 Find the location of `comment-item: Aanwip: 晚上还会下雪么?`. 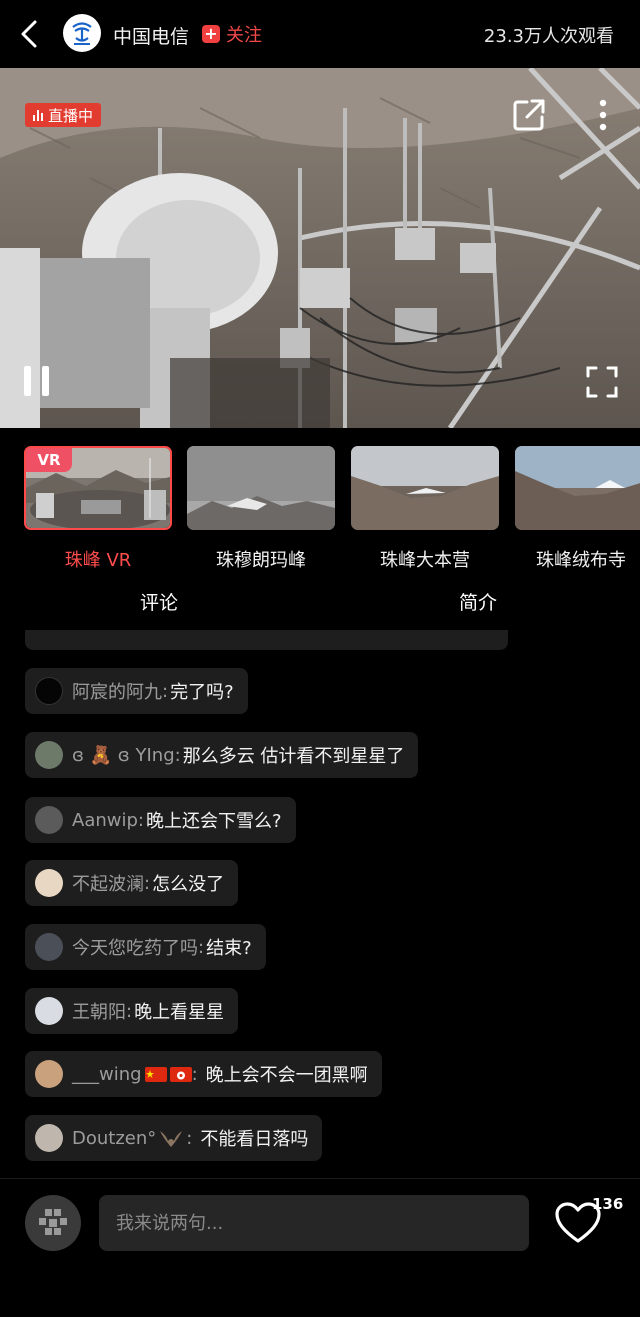

comment-item: Aanwip: 晚上还会下雪么? is located at coordinates (160, 820).